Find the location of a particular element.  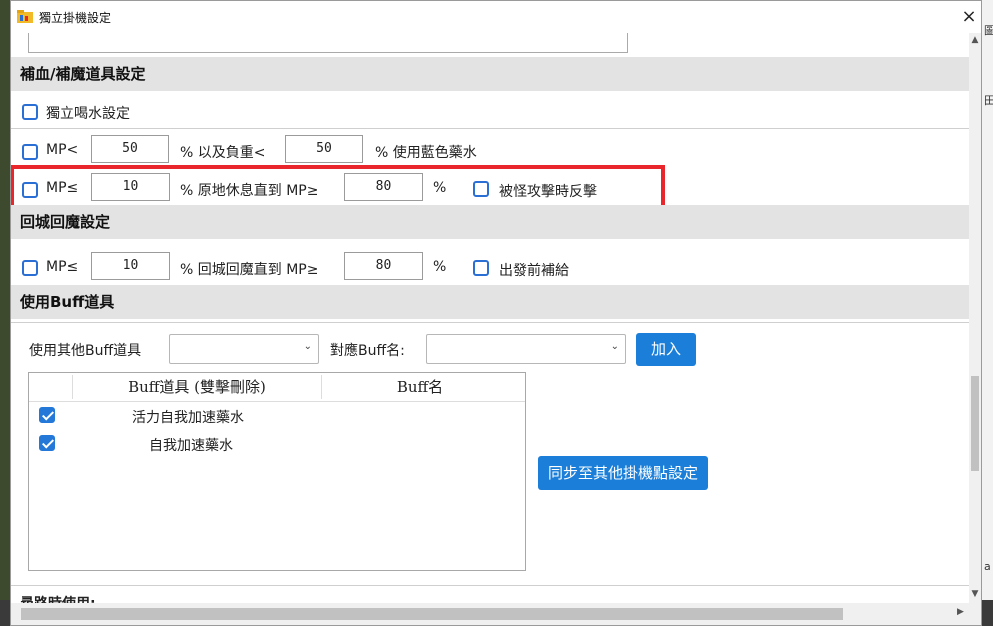

scroll-up-icon: ▲ is located at coordinates (975, 40).